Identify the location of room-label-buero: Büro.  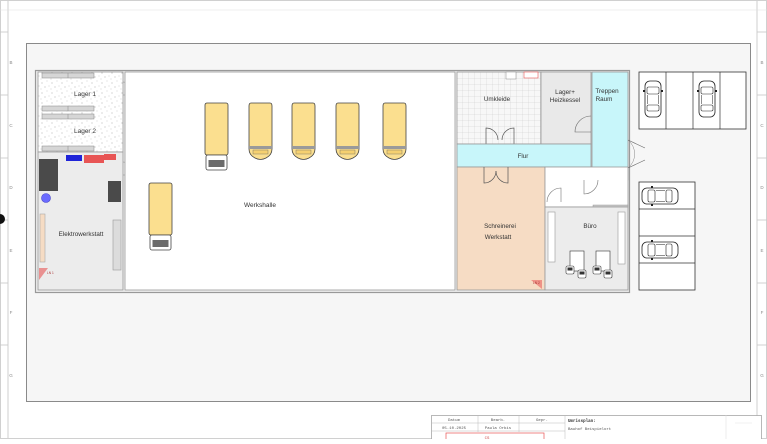
(590, 226).